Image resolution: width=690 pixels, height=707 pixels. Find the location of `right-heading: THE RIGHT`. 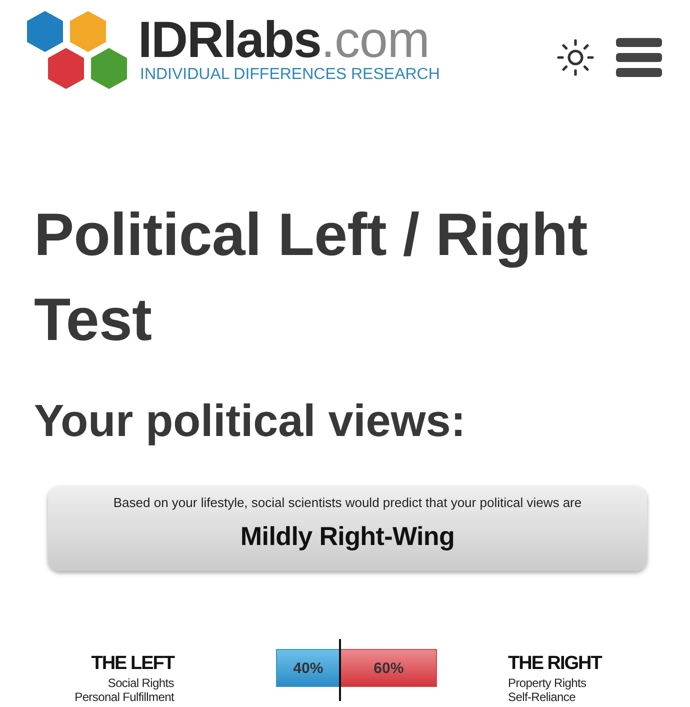

right-heading: THE RIGHT is located at coordinates (555, 664).